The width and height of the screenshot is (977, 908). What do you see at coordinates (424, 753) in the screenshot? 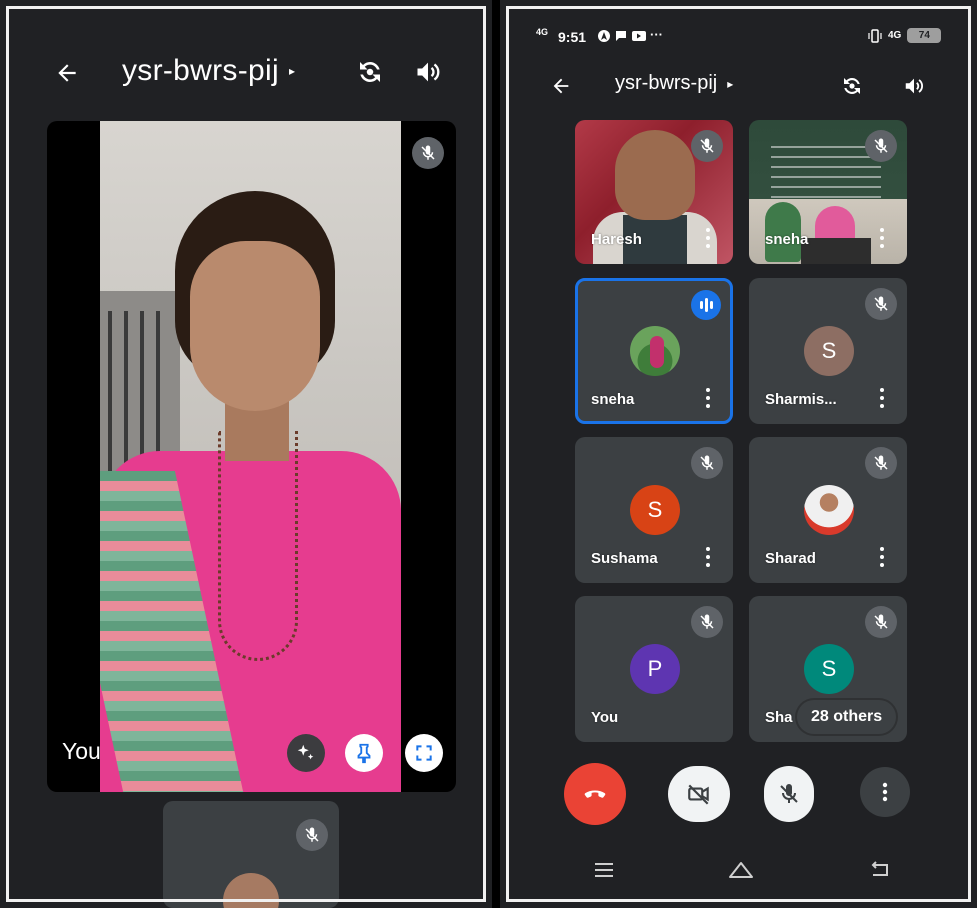
I see `fullscreen-button` at bounding box center [424, 753].